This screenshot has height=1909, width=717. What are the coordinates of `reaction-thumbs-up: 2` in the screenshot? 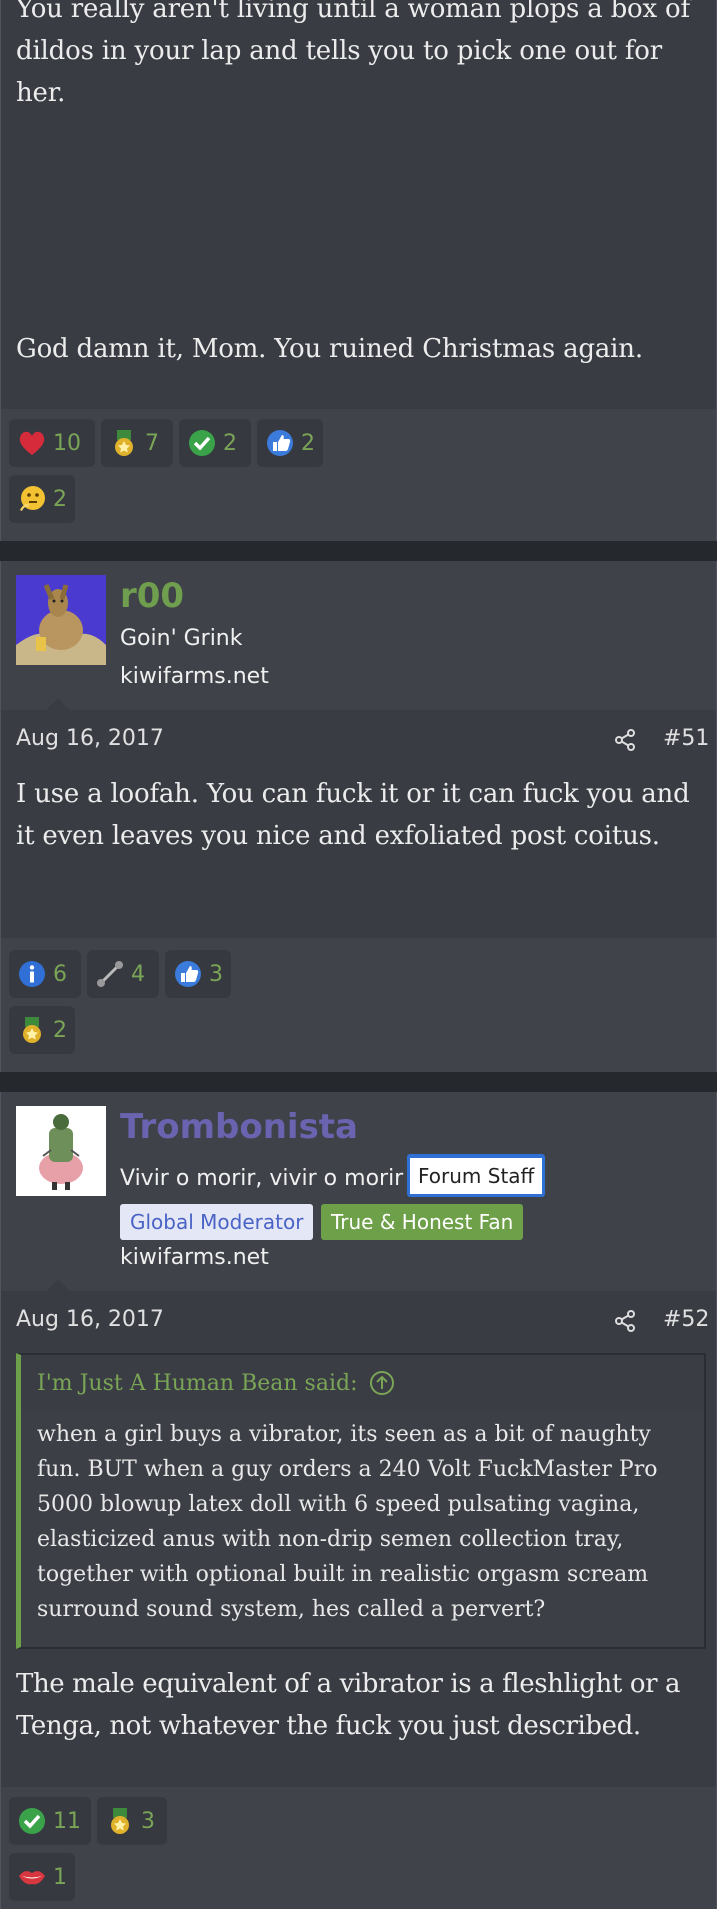 It's located at (290, 443).